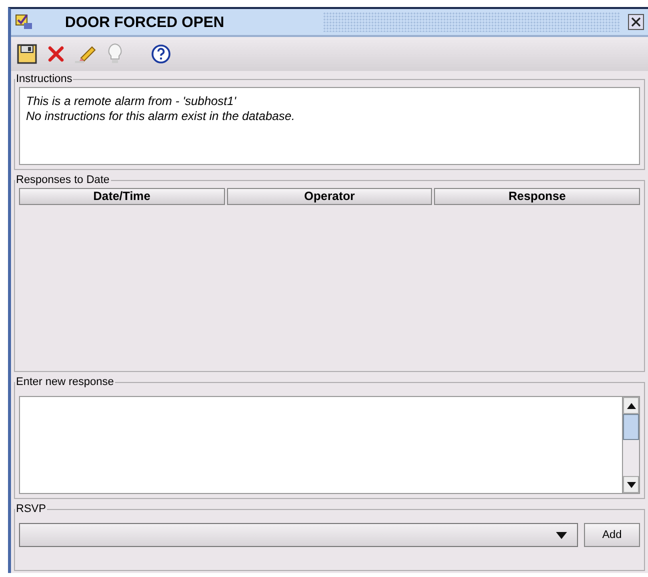  Describe the element at coordinates (122, 196) in the screenshot. I see `column-header: Date/Time` at that location.